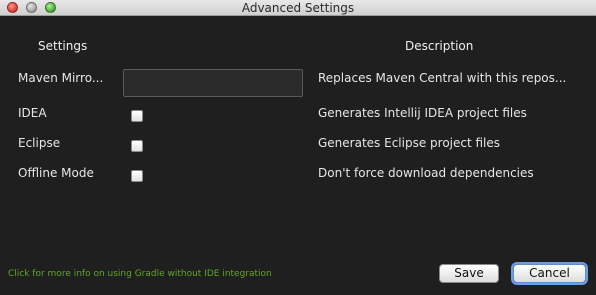 The width and height of the screenshot is (596, 295). Describe the element at coordinates (137, 116) in the screenshot. I see `idea-checkbox` at that location.